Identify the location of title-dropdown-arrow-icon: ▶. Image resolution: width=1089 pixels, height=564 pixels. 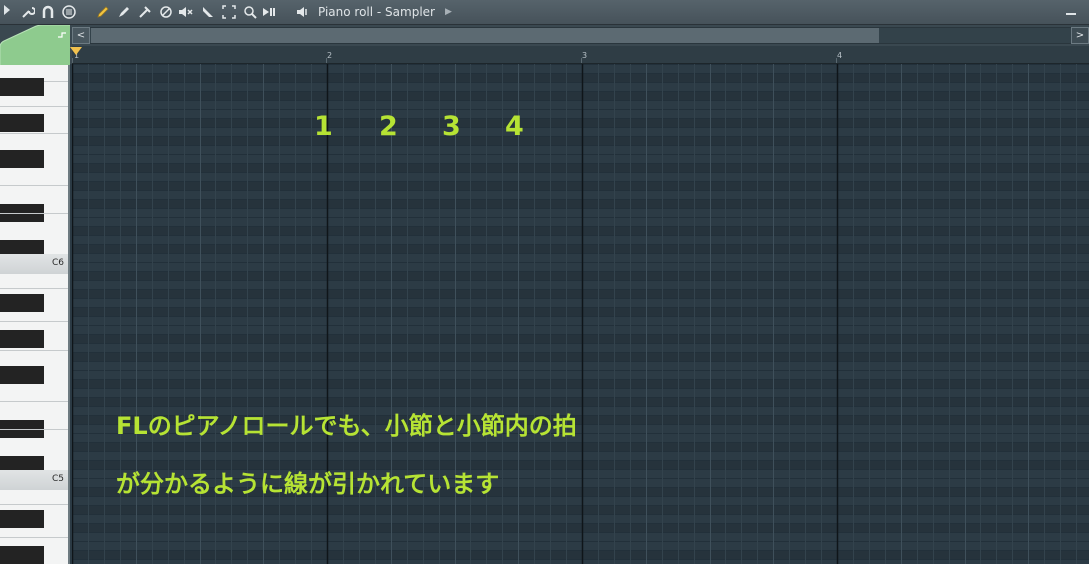
(448, 12).